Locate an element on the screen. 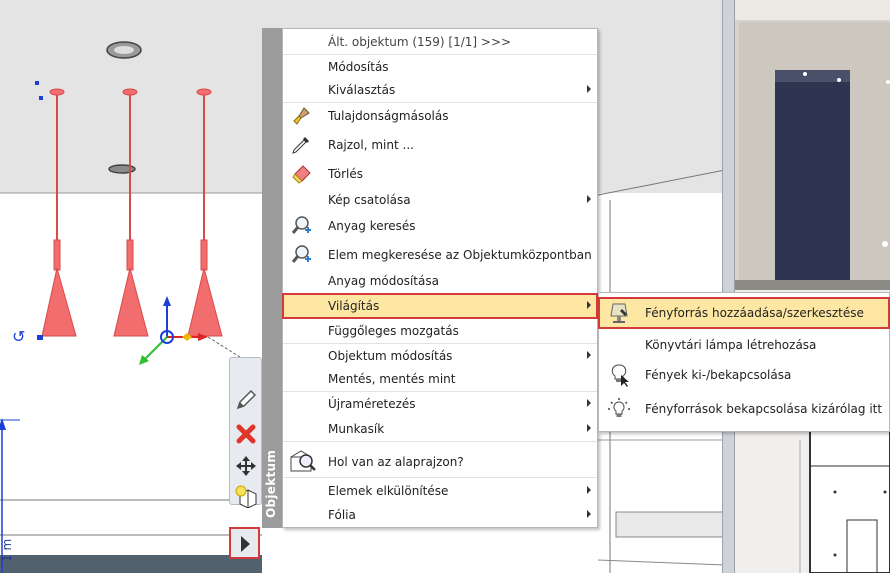 Image resolution: width=890 pixels, height=573 pixels. menu-item-label: Módosítás is located at coordinates (358, 67).